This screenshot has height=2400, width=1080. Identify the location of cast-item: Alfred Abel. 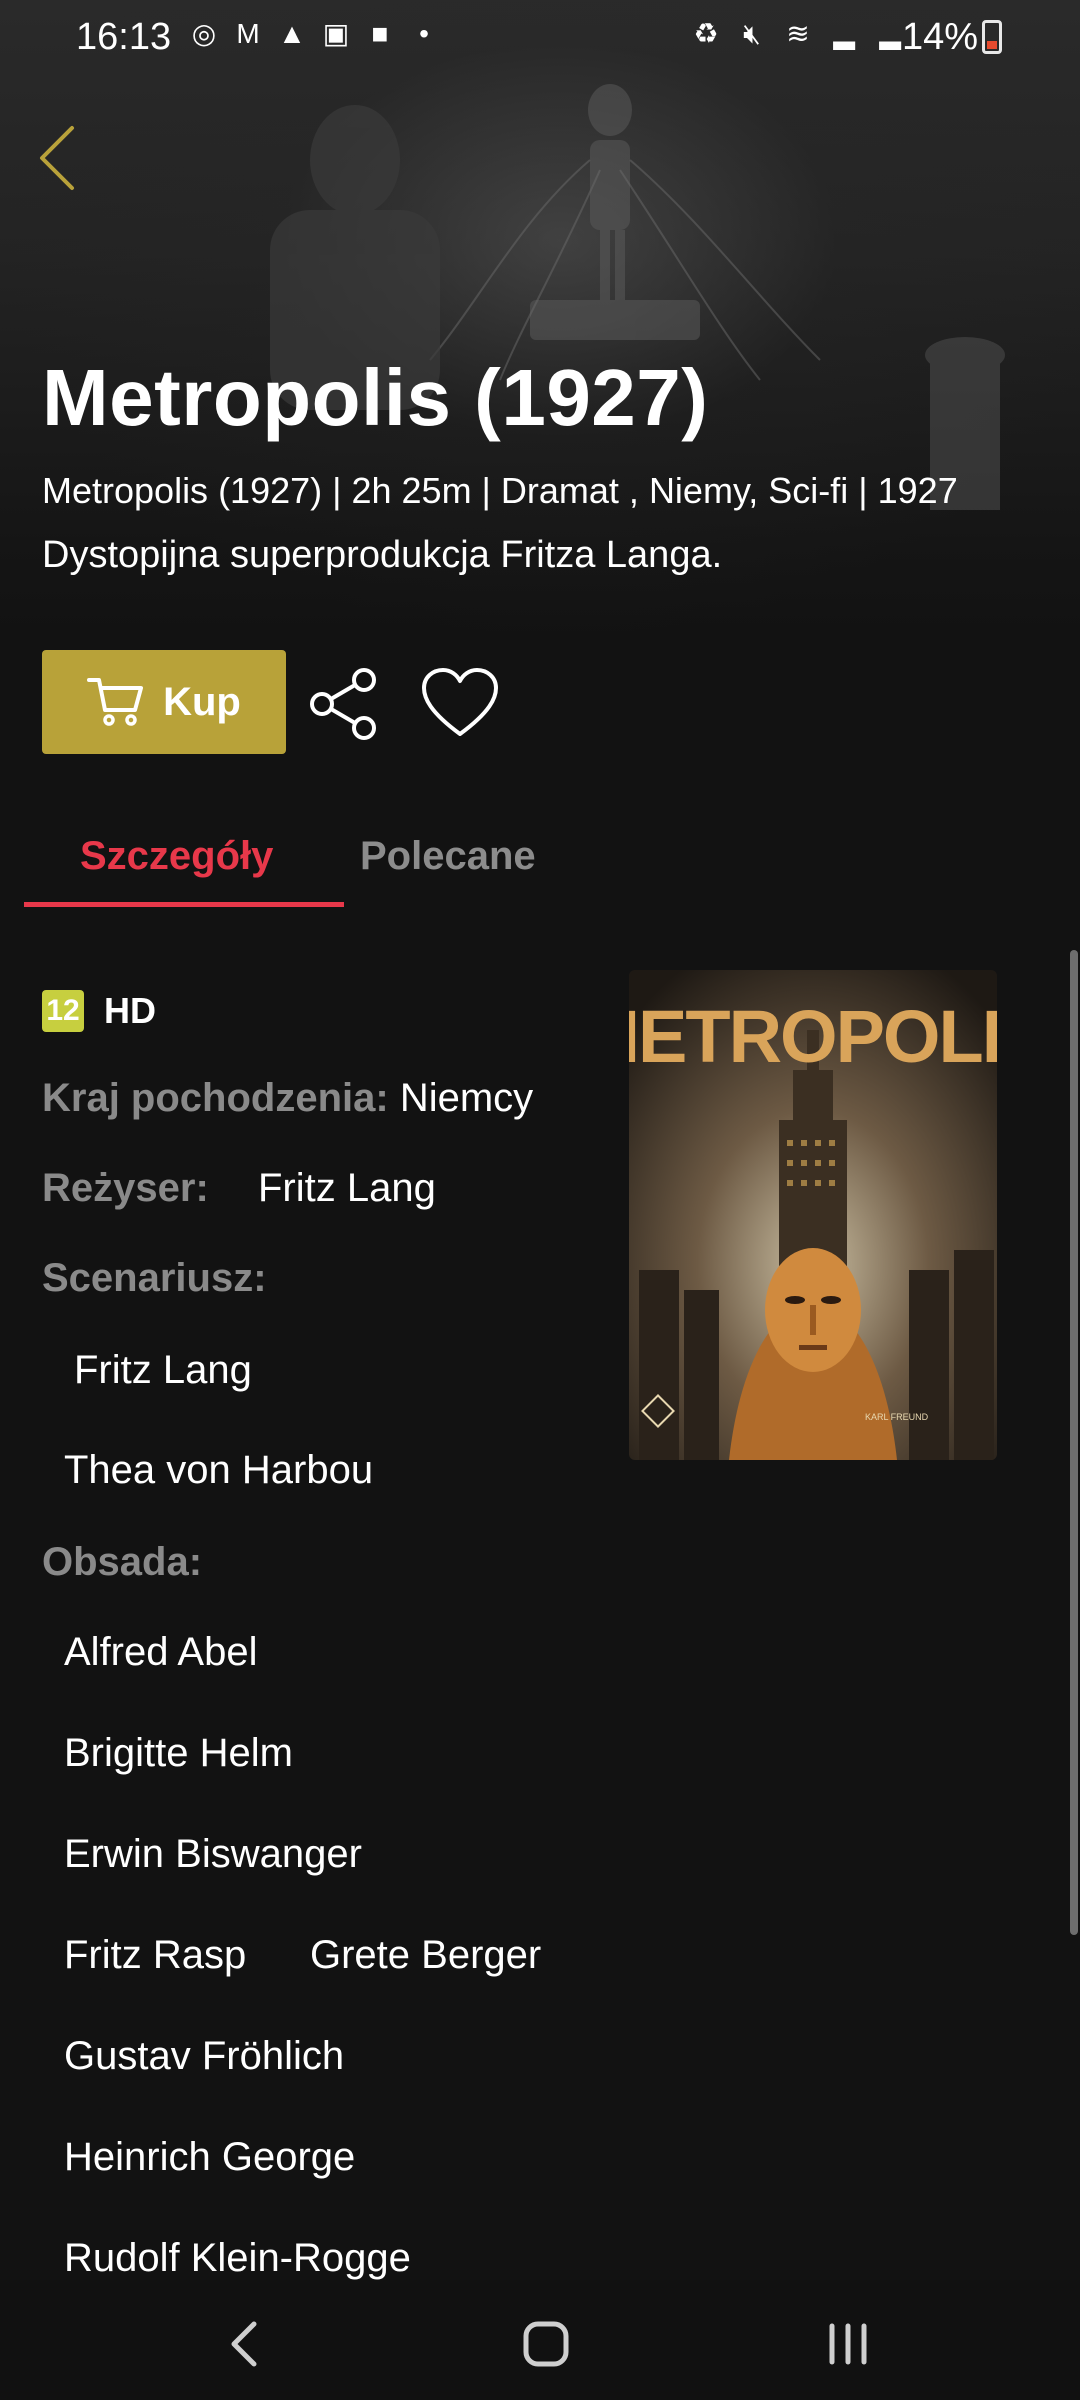
(160, 1652).